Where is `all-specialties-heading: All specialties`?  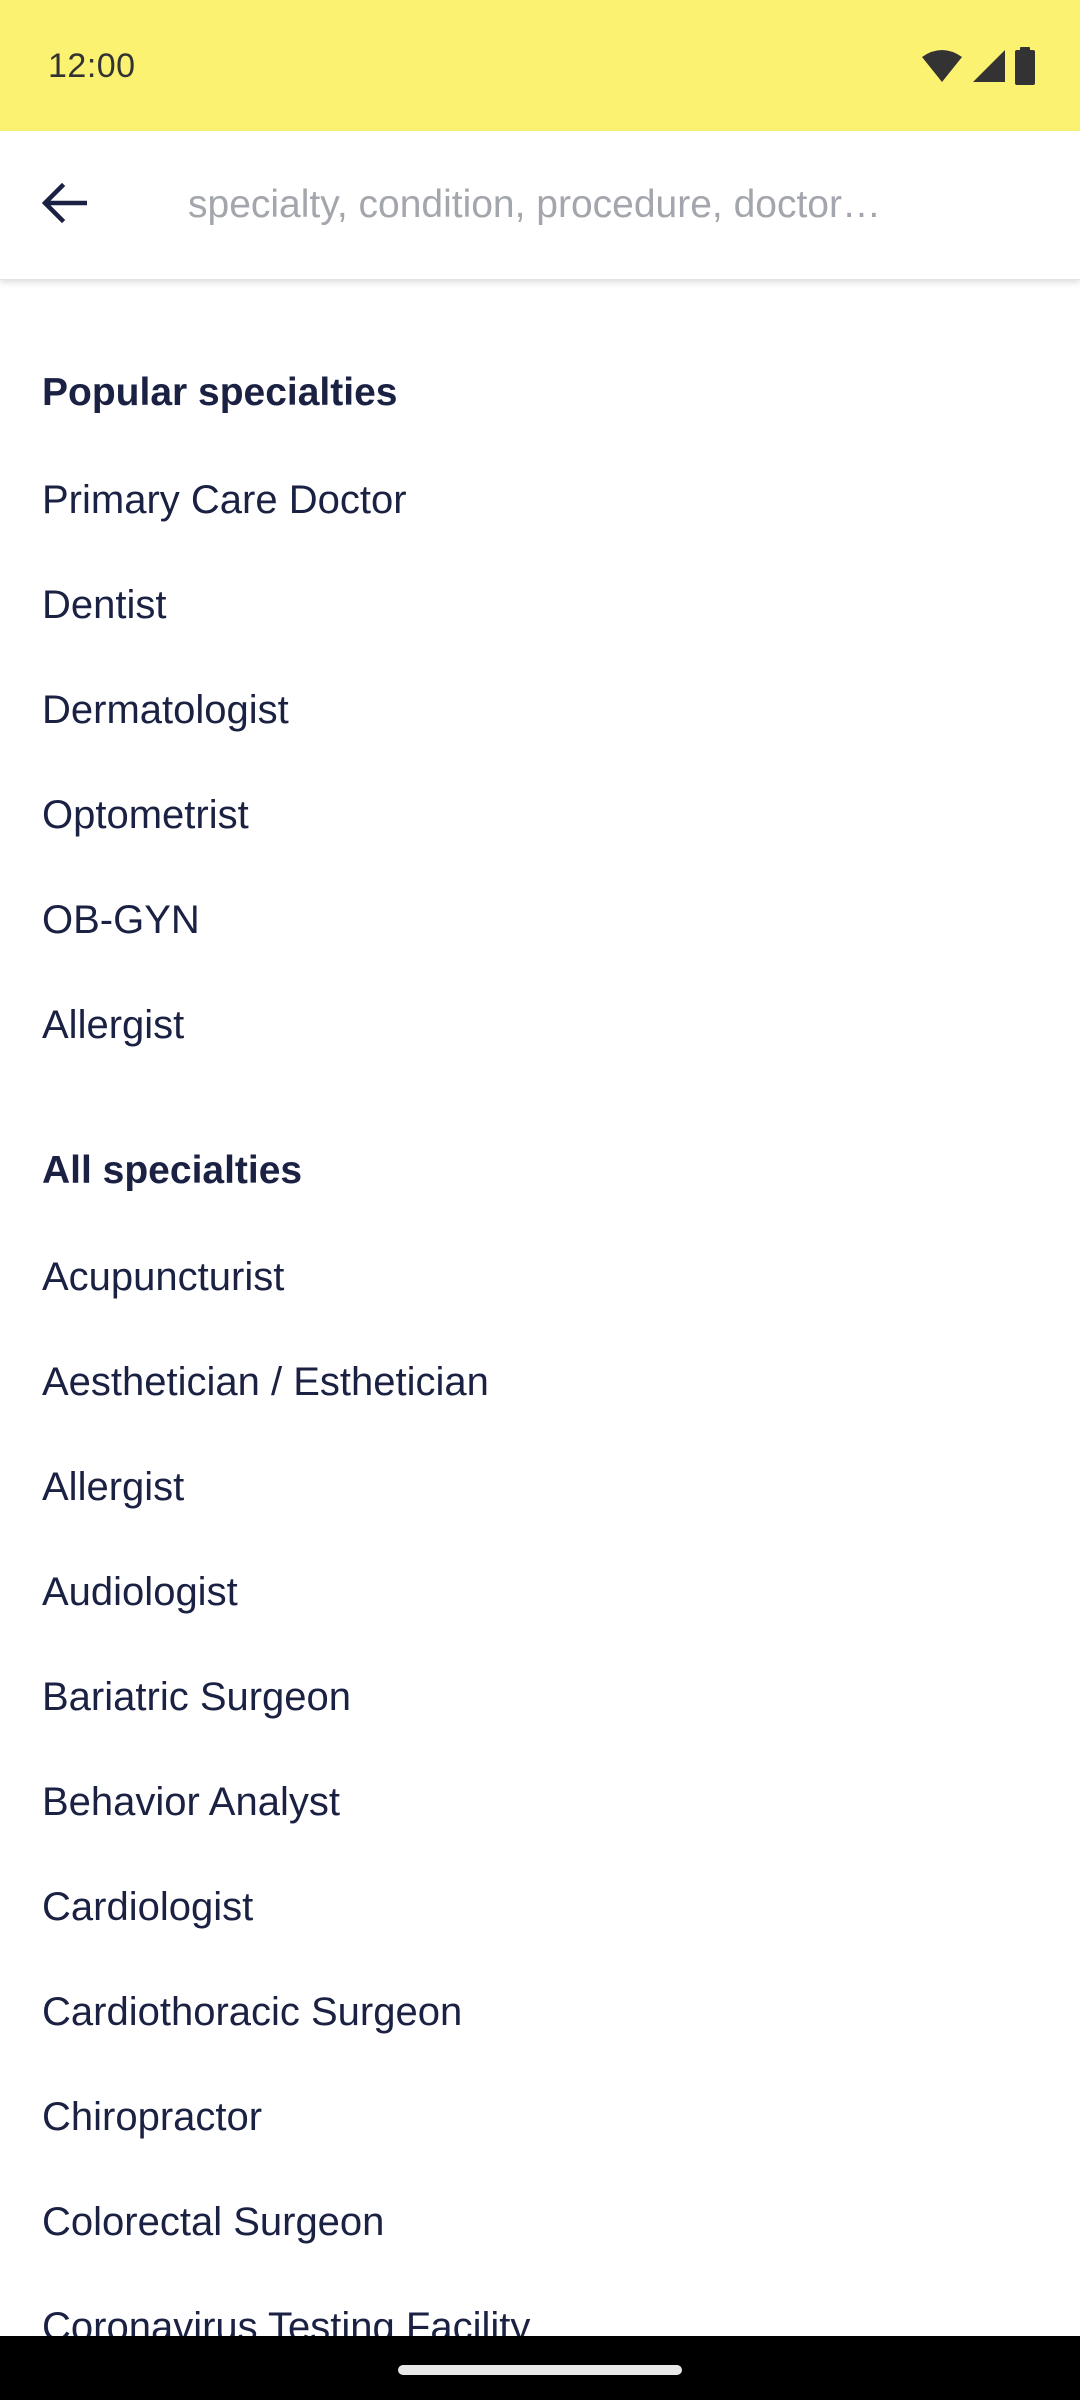
all-specialties-heading: All specialties is located at coordinates (172, 1170).